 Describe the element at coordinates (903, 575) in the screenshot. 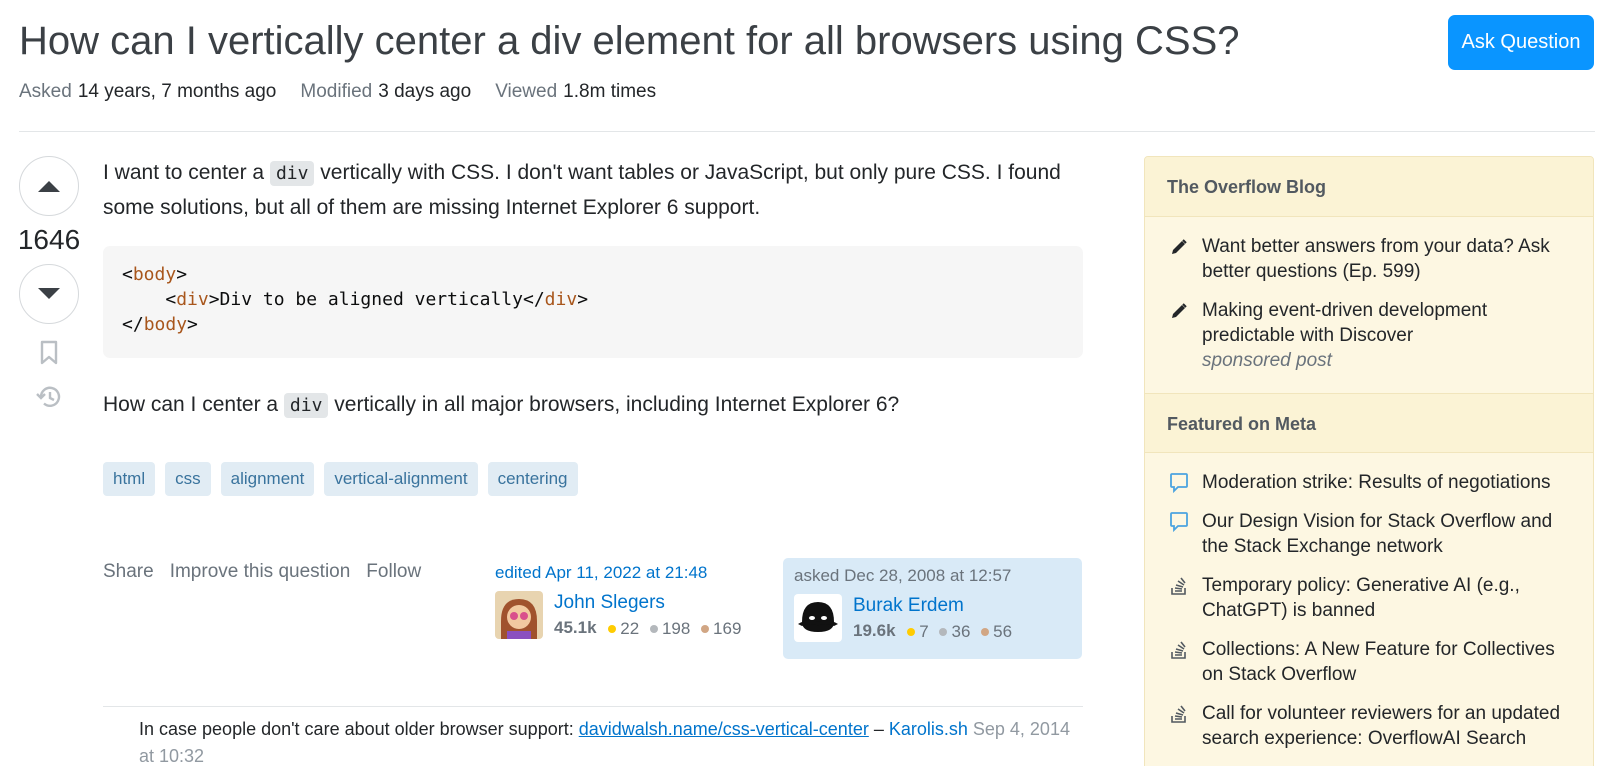

I see `asked-time: asked Dec 28, 2008 at 12:57` at that location.